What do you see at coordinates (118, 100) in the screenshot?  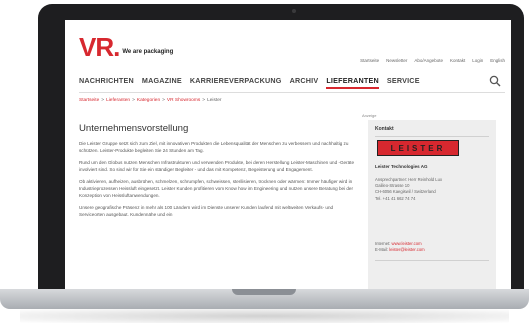 I see `breadcrumb-lieferanten: Lieferanten` at bounding box center [118, 100].